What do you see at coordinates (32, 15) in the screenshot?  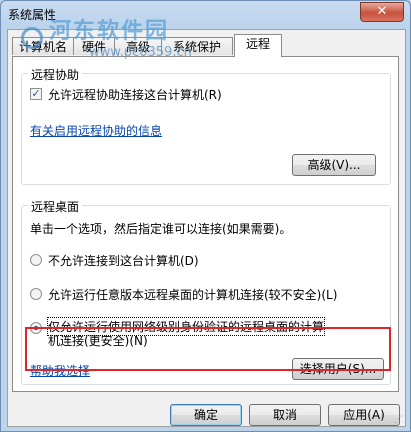 I see `window-title: 系统属性` at bounding box center [32, 15].